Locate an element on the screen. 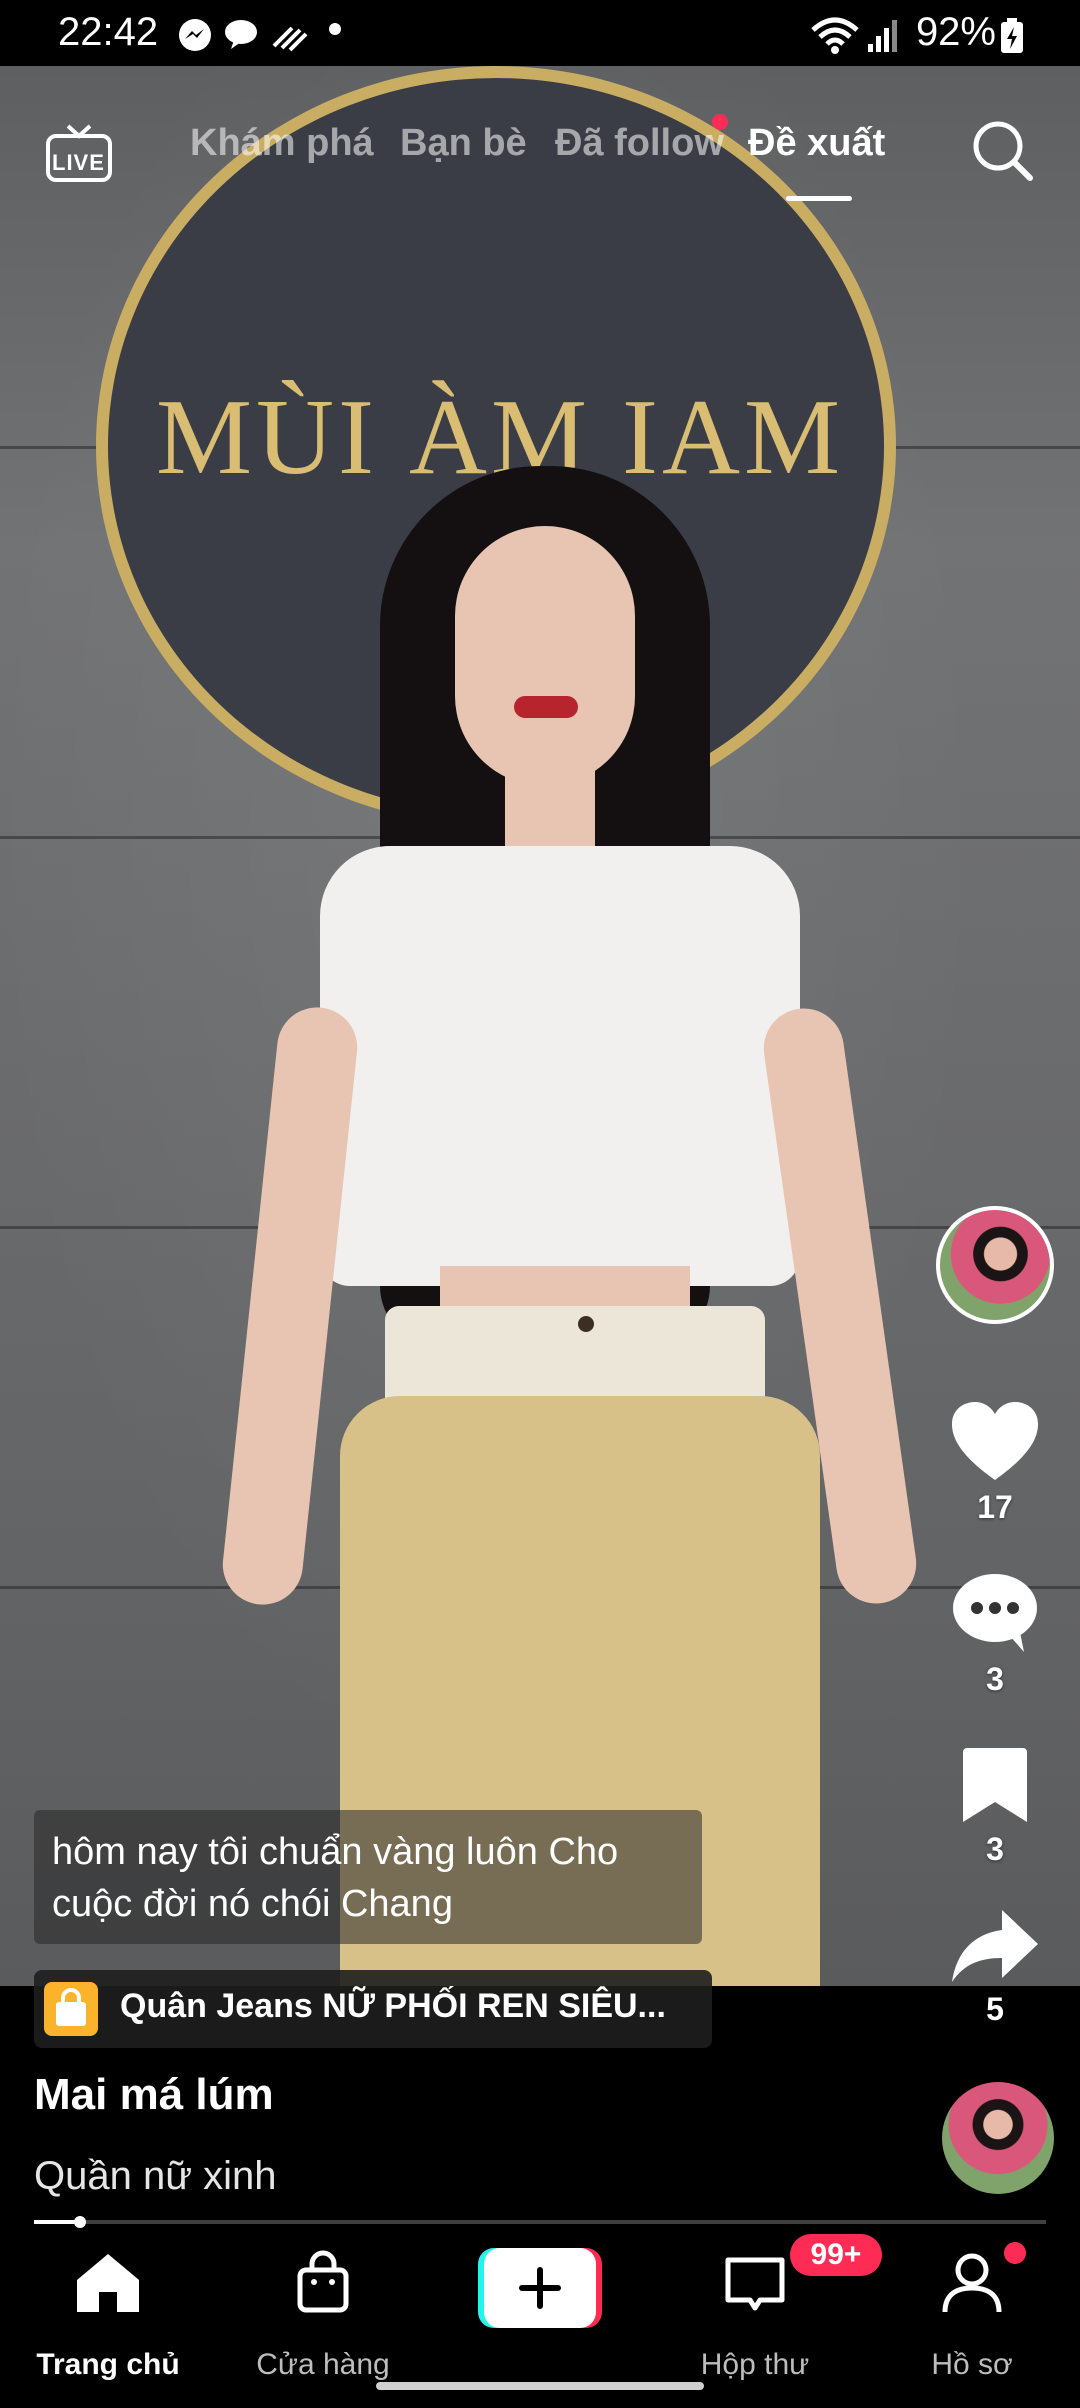 The image size is (1080, 2408). nav-shop: Cửa hàng is located at coordinates (323, 2314).